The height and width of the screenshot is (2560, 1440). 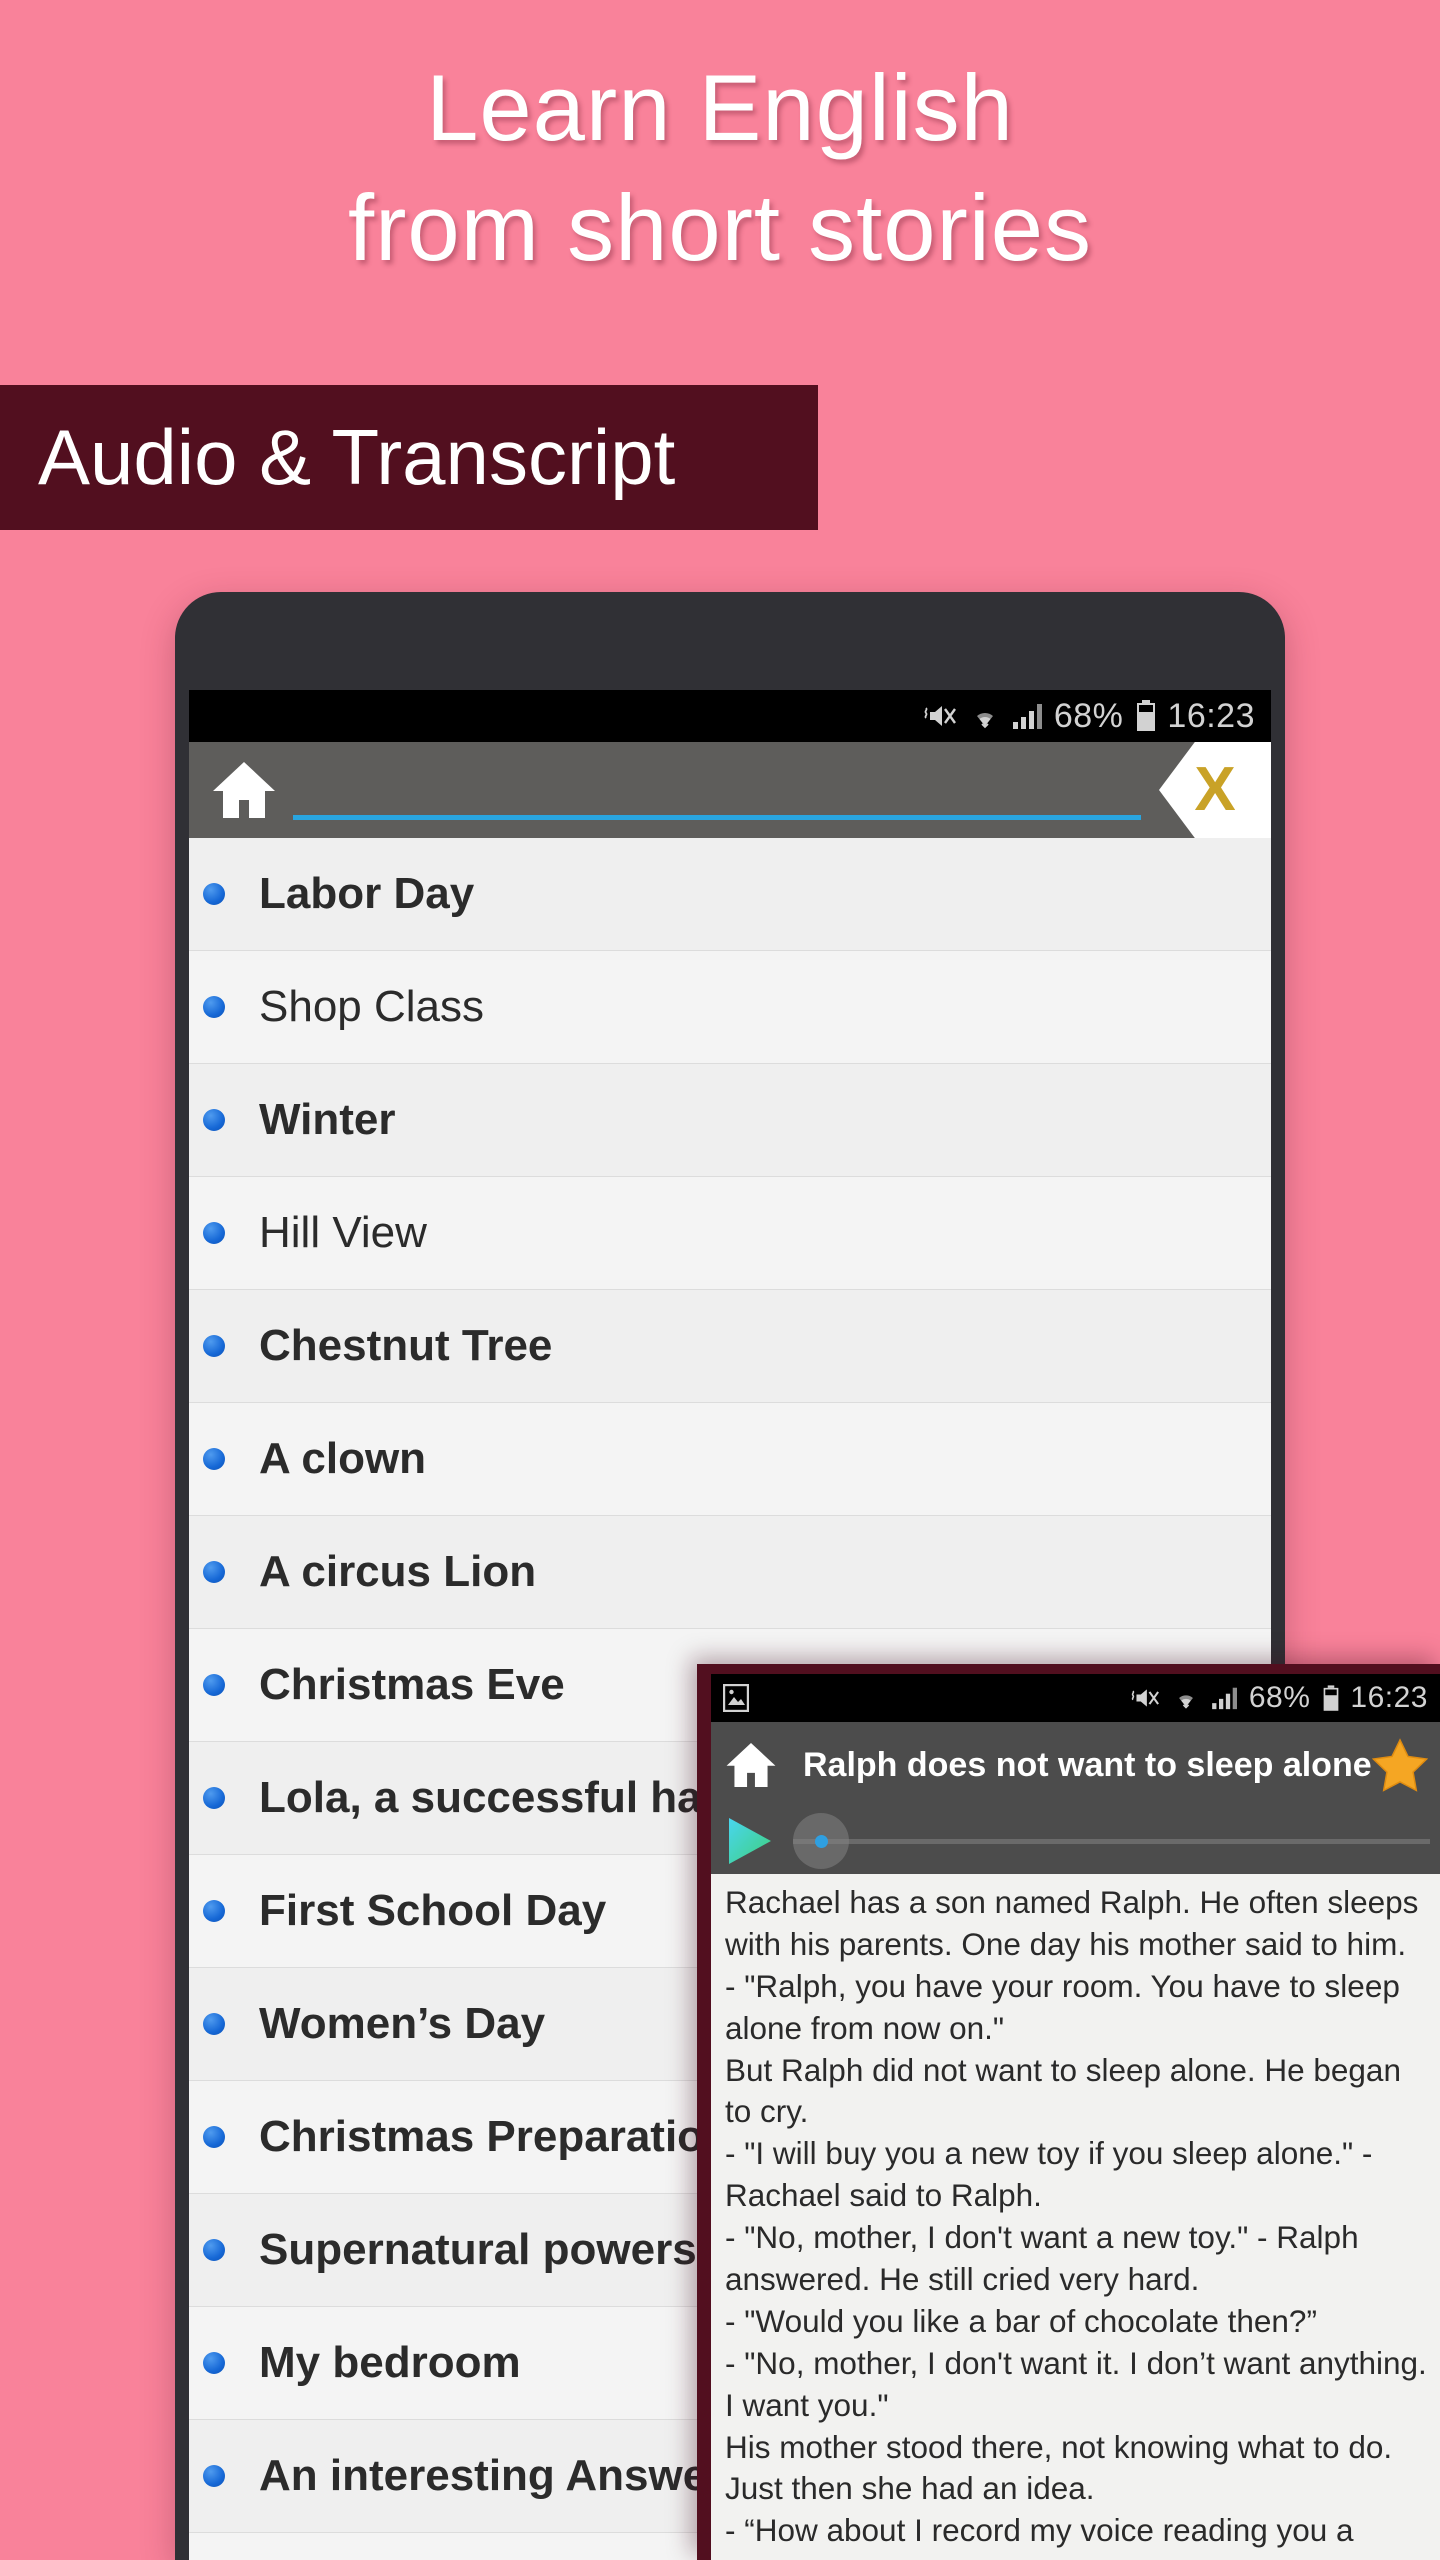 I want to click on promo-banner: Audio & Transcript, so click(x=409, y=457).